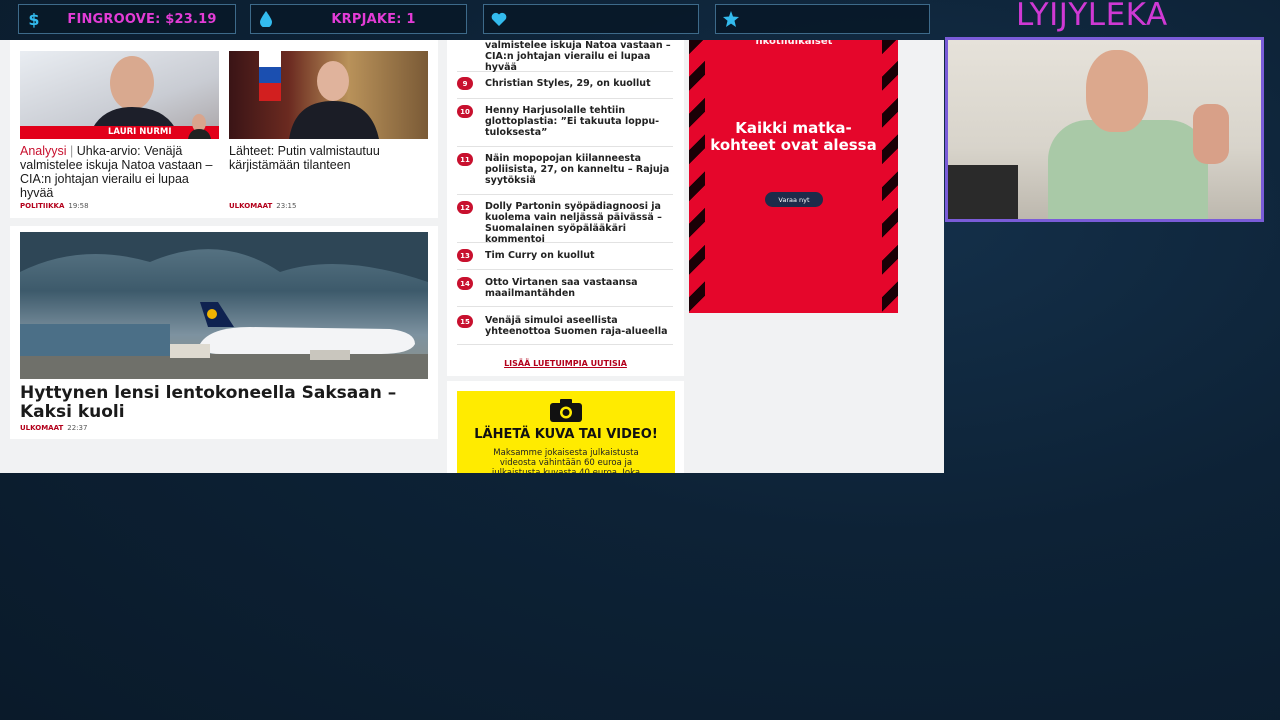 The height and width of the screenshot is (720, 1280). I want to click on dollar-icon: $, so click(34, 19).